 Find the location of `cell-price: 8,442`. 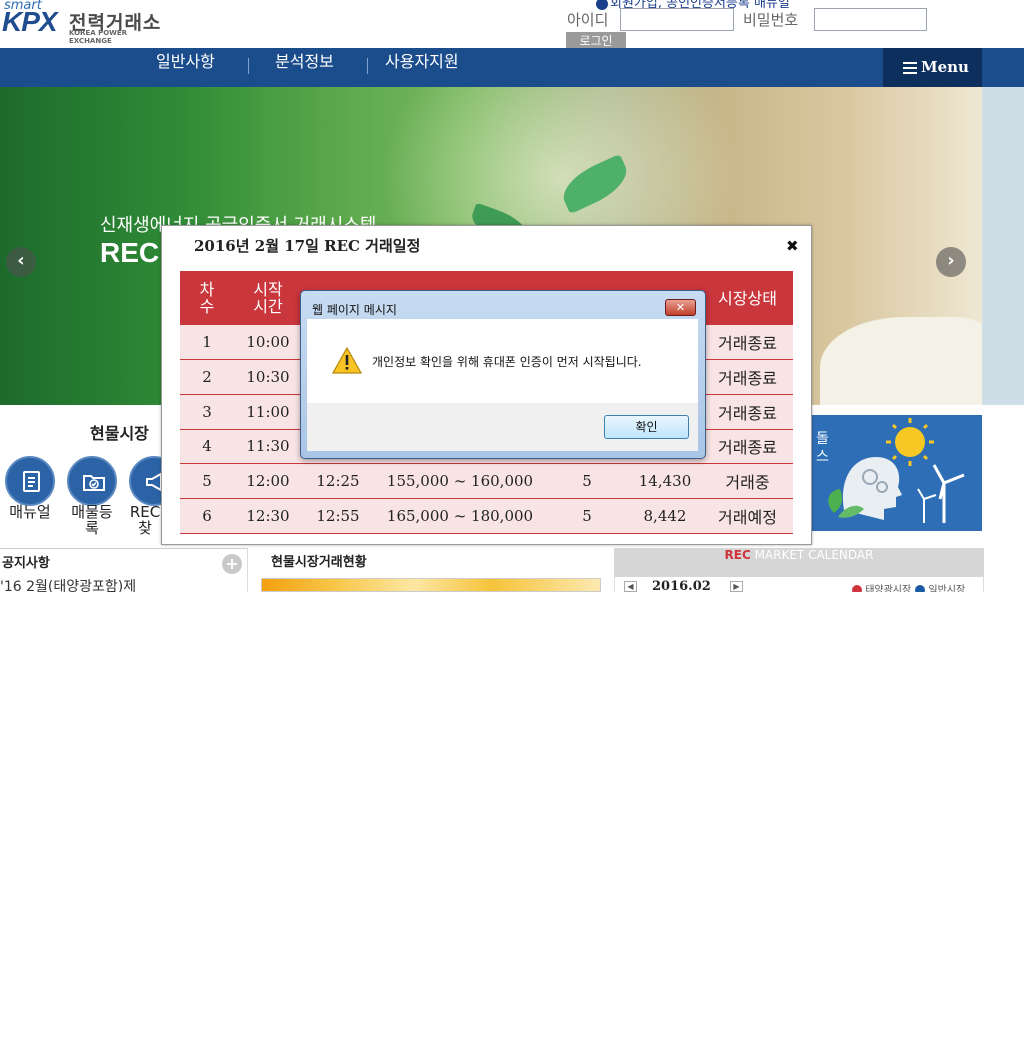

cell-price: 8,442 is located at coordinates (665, 516).